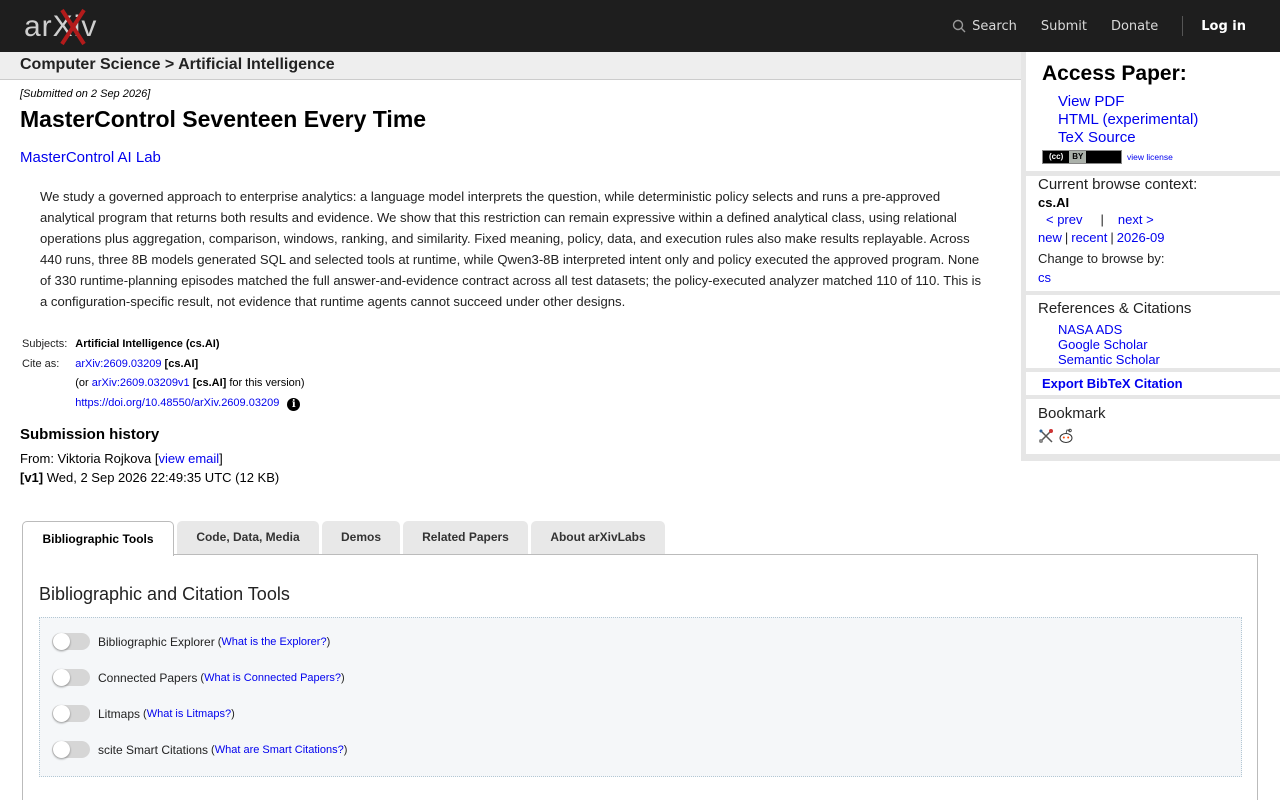  What do you see at coordinates (640, 26) in the screenshot?
I see `top-navbar: arXiv Search Submit Donate Log in` at bounding box center [640, 26].